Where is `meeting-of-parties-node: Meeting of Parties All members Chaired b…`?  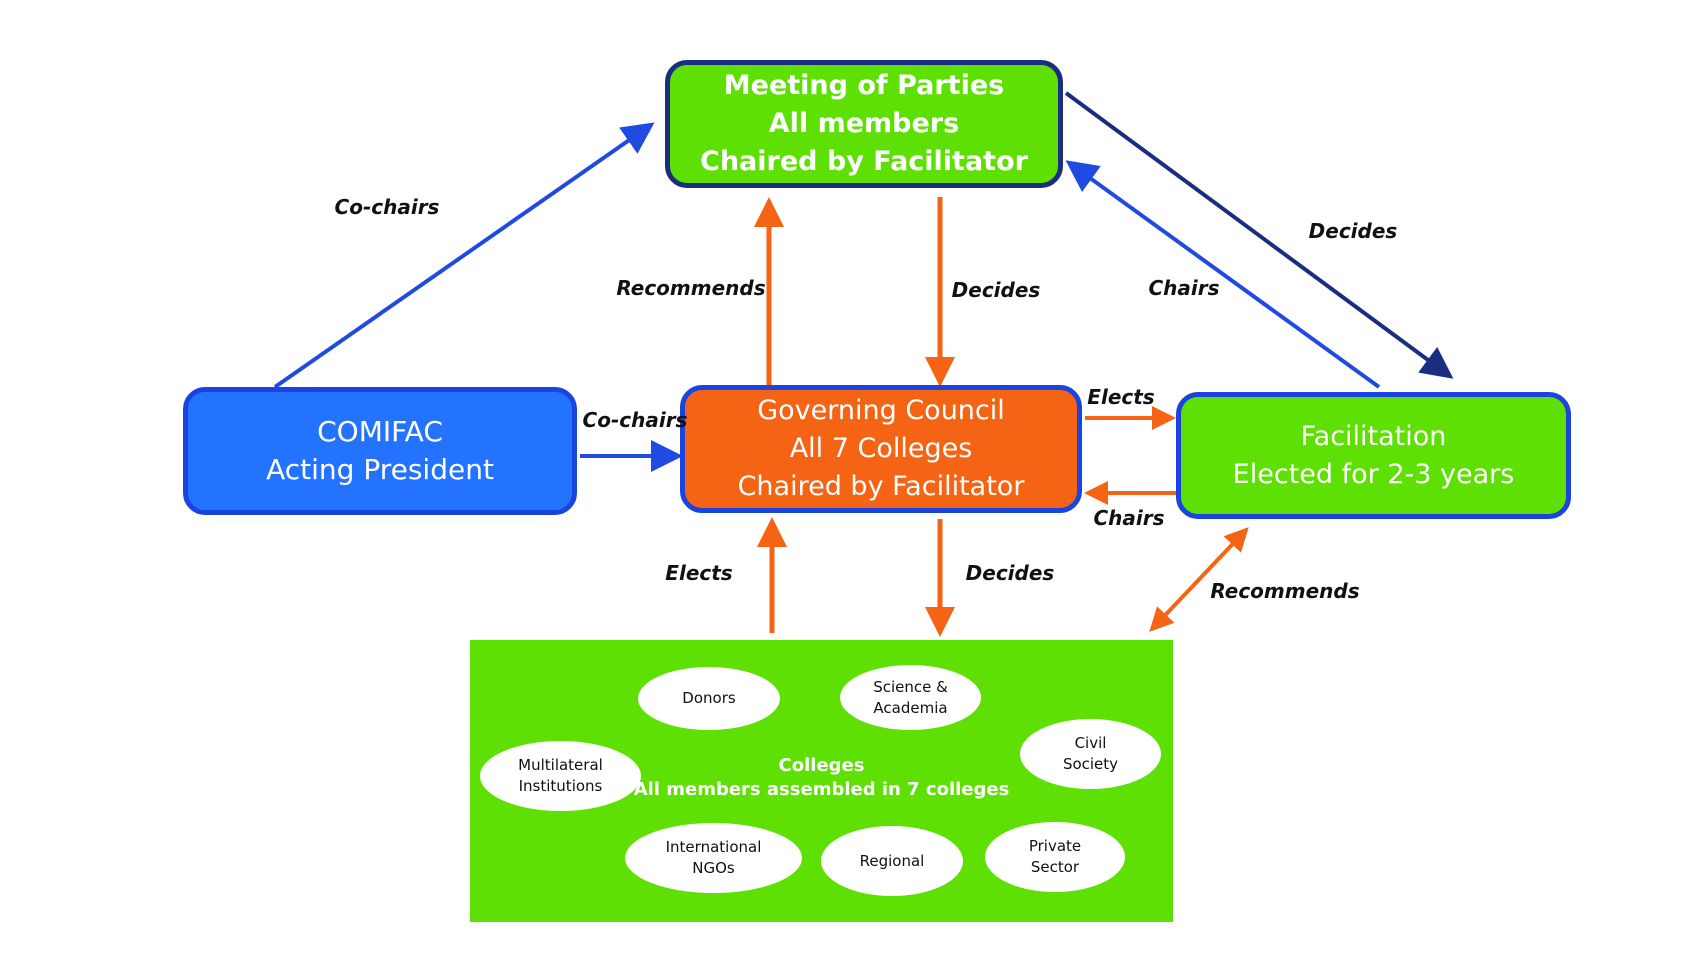 meeting-of-parties-node: Meeting of Parties All members Chaired b… is located at coordinates (864, 124).